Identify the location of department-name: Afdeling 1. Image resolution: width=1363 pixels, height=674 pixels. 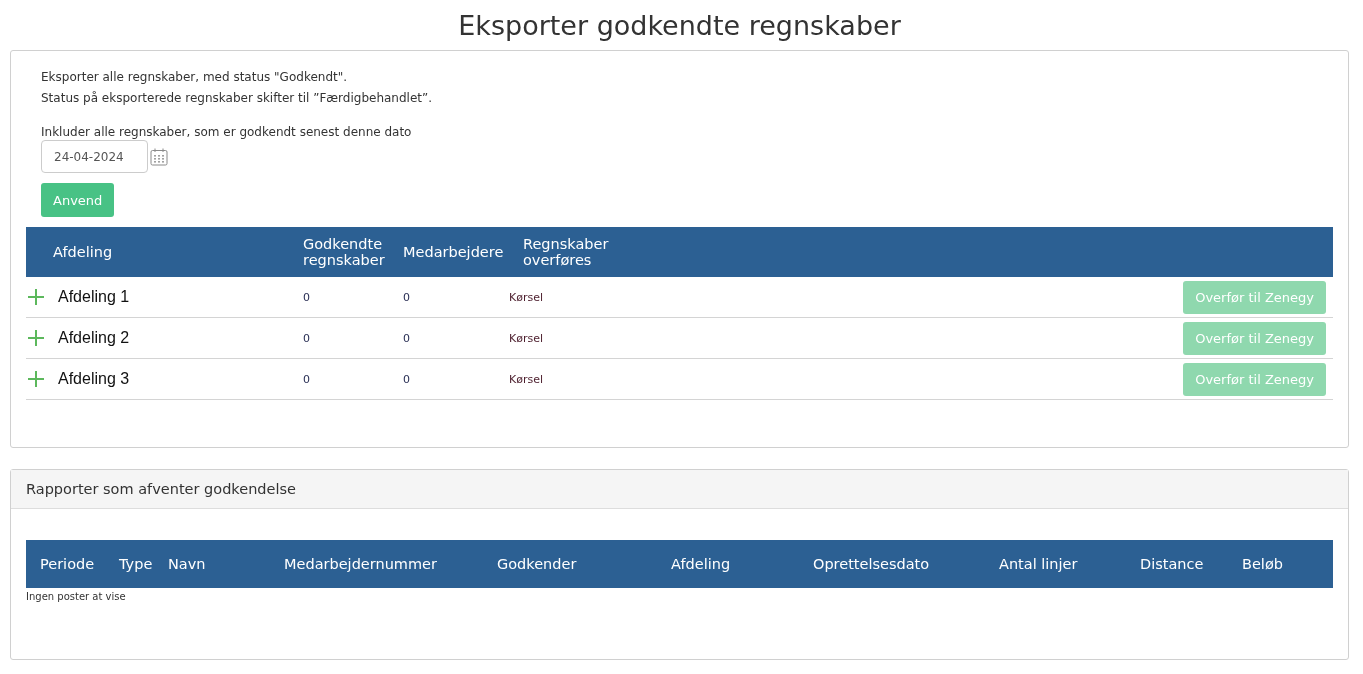
(94, 297).